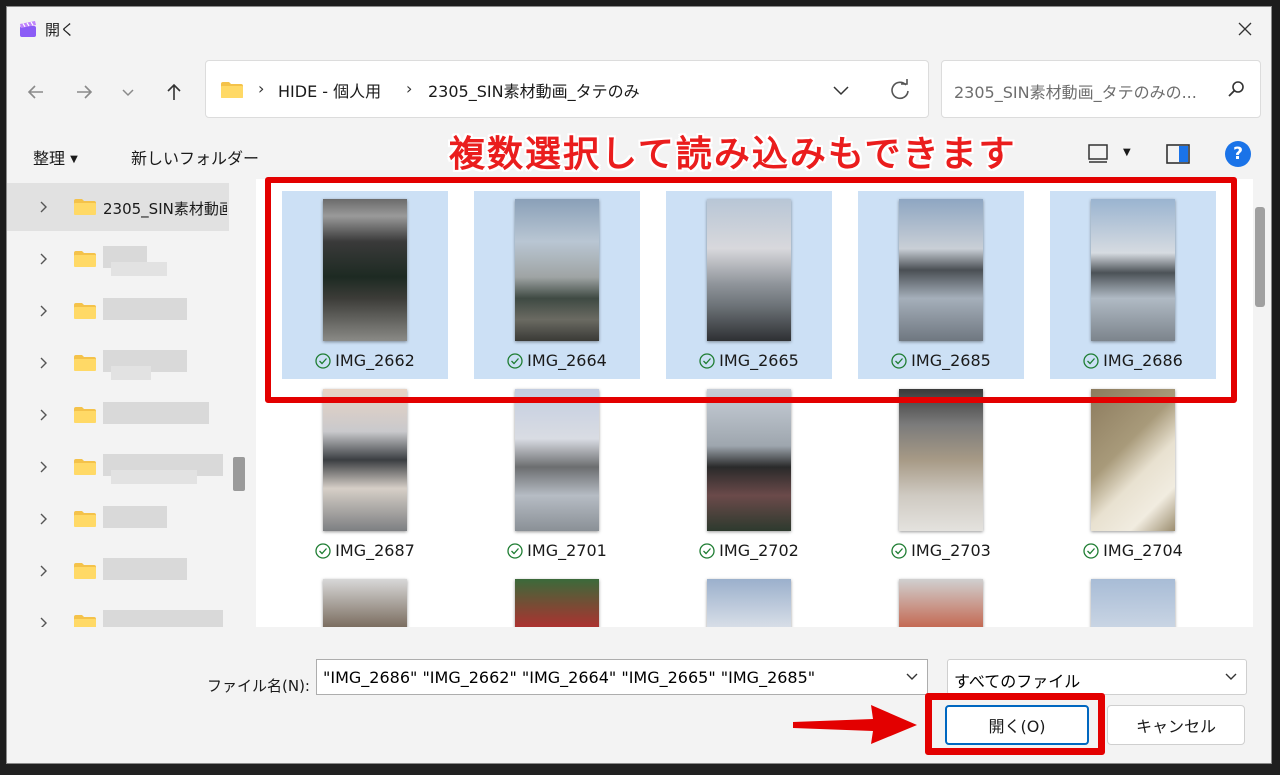 Image resolution: width=1280 pixels, height=775 pixels. I want to click on back-button, so click(36, 92).